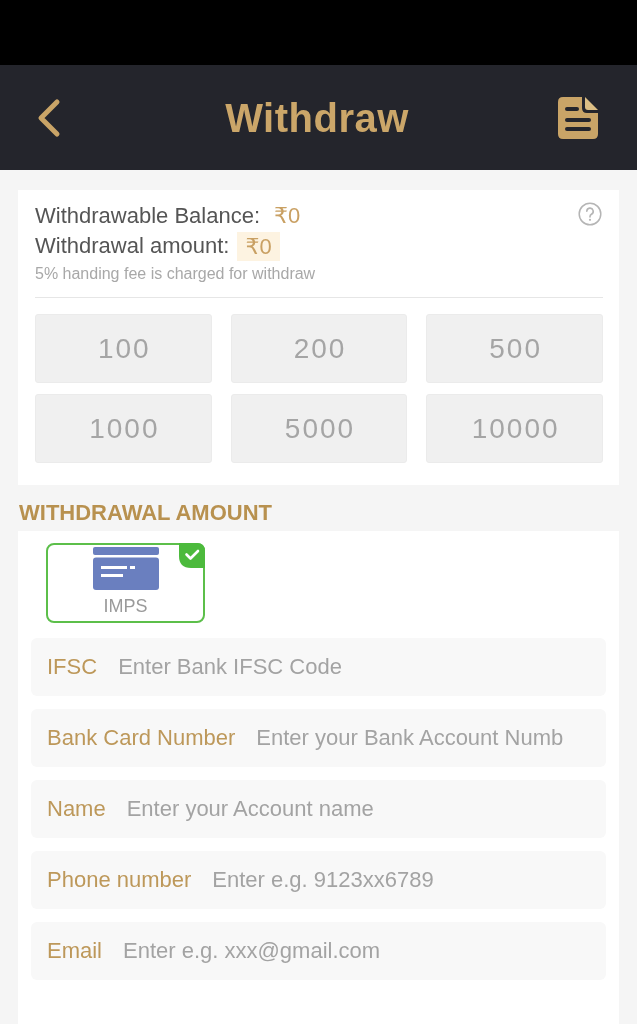 This screenshot has height=1024, width=637. What do you see at coordinates (287, 216) in the screenshot?
I see `balance-value: ₹0` at bounding box center [287, 216].